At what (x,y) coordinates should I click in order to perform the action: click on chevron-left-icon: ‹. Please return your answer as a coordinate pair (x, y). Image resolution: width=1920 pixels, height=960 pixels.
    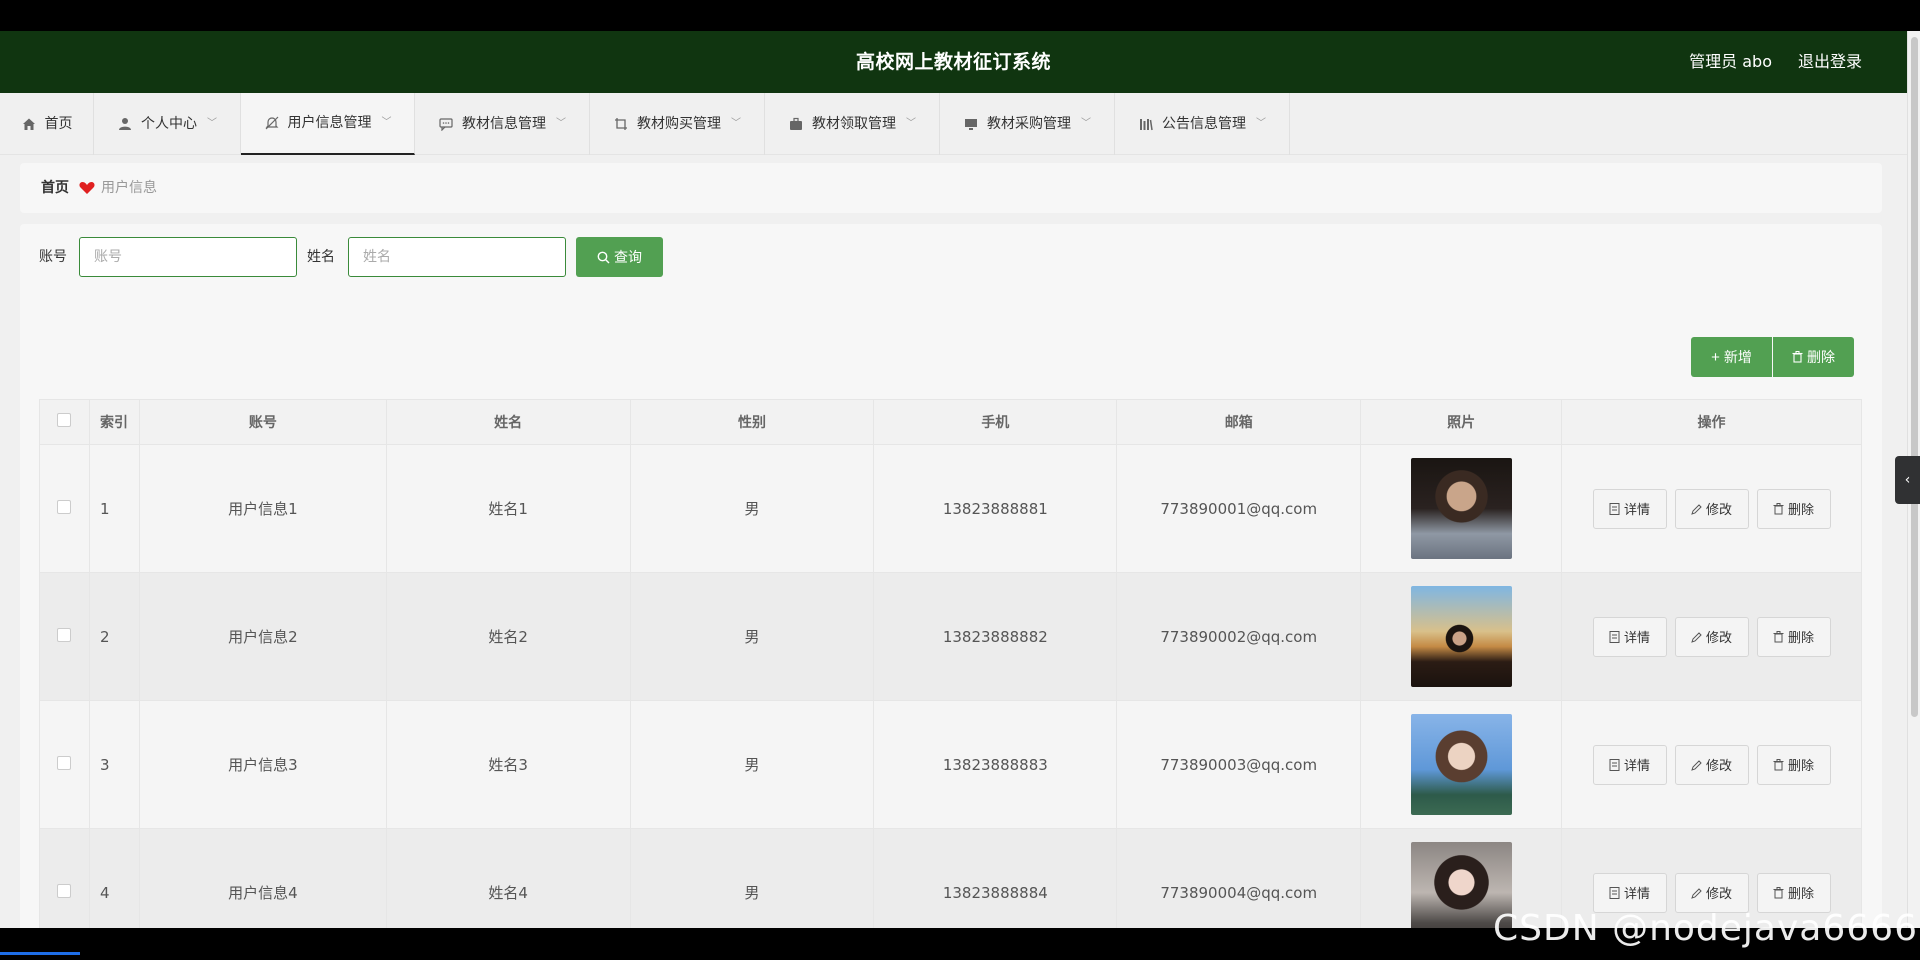
    Looking at the image, I should click on (1907, 480).